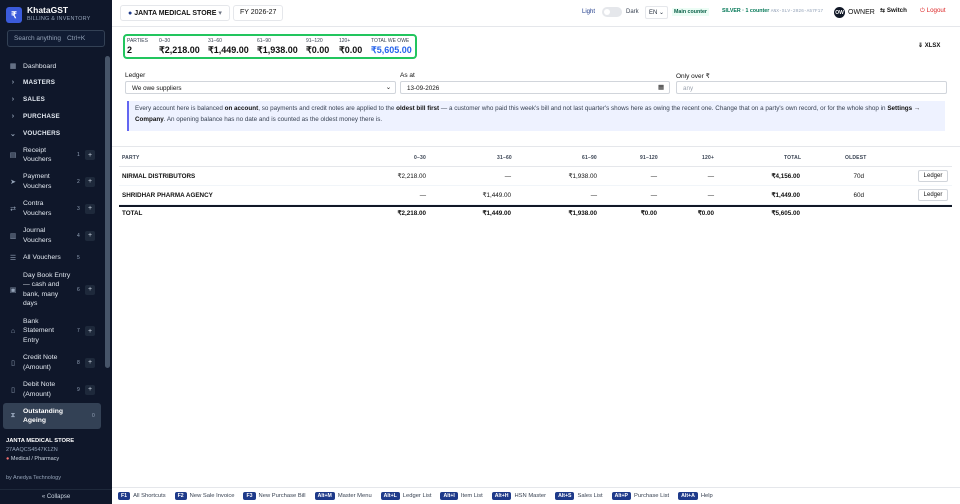 Image resolution: width=960 pixels, height=504 pixels. Describe the element at coordinates (708, 158) in the screenshot. I see `col-120-plus: 120+` at that location.